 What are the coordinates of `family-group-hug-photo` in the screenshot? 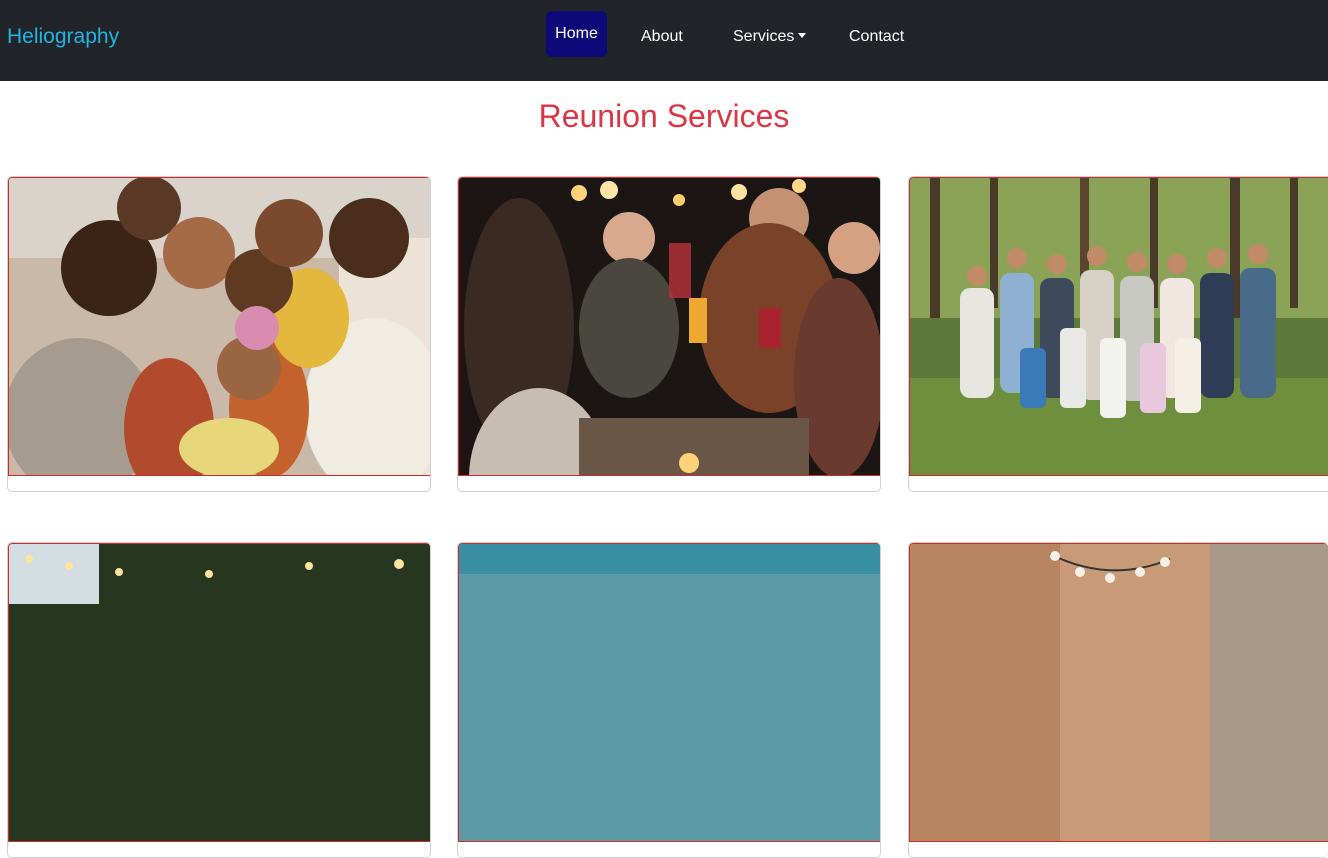 It's located at (219, 326).